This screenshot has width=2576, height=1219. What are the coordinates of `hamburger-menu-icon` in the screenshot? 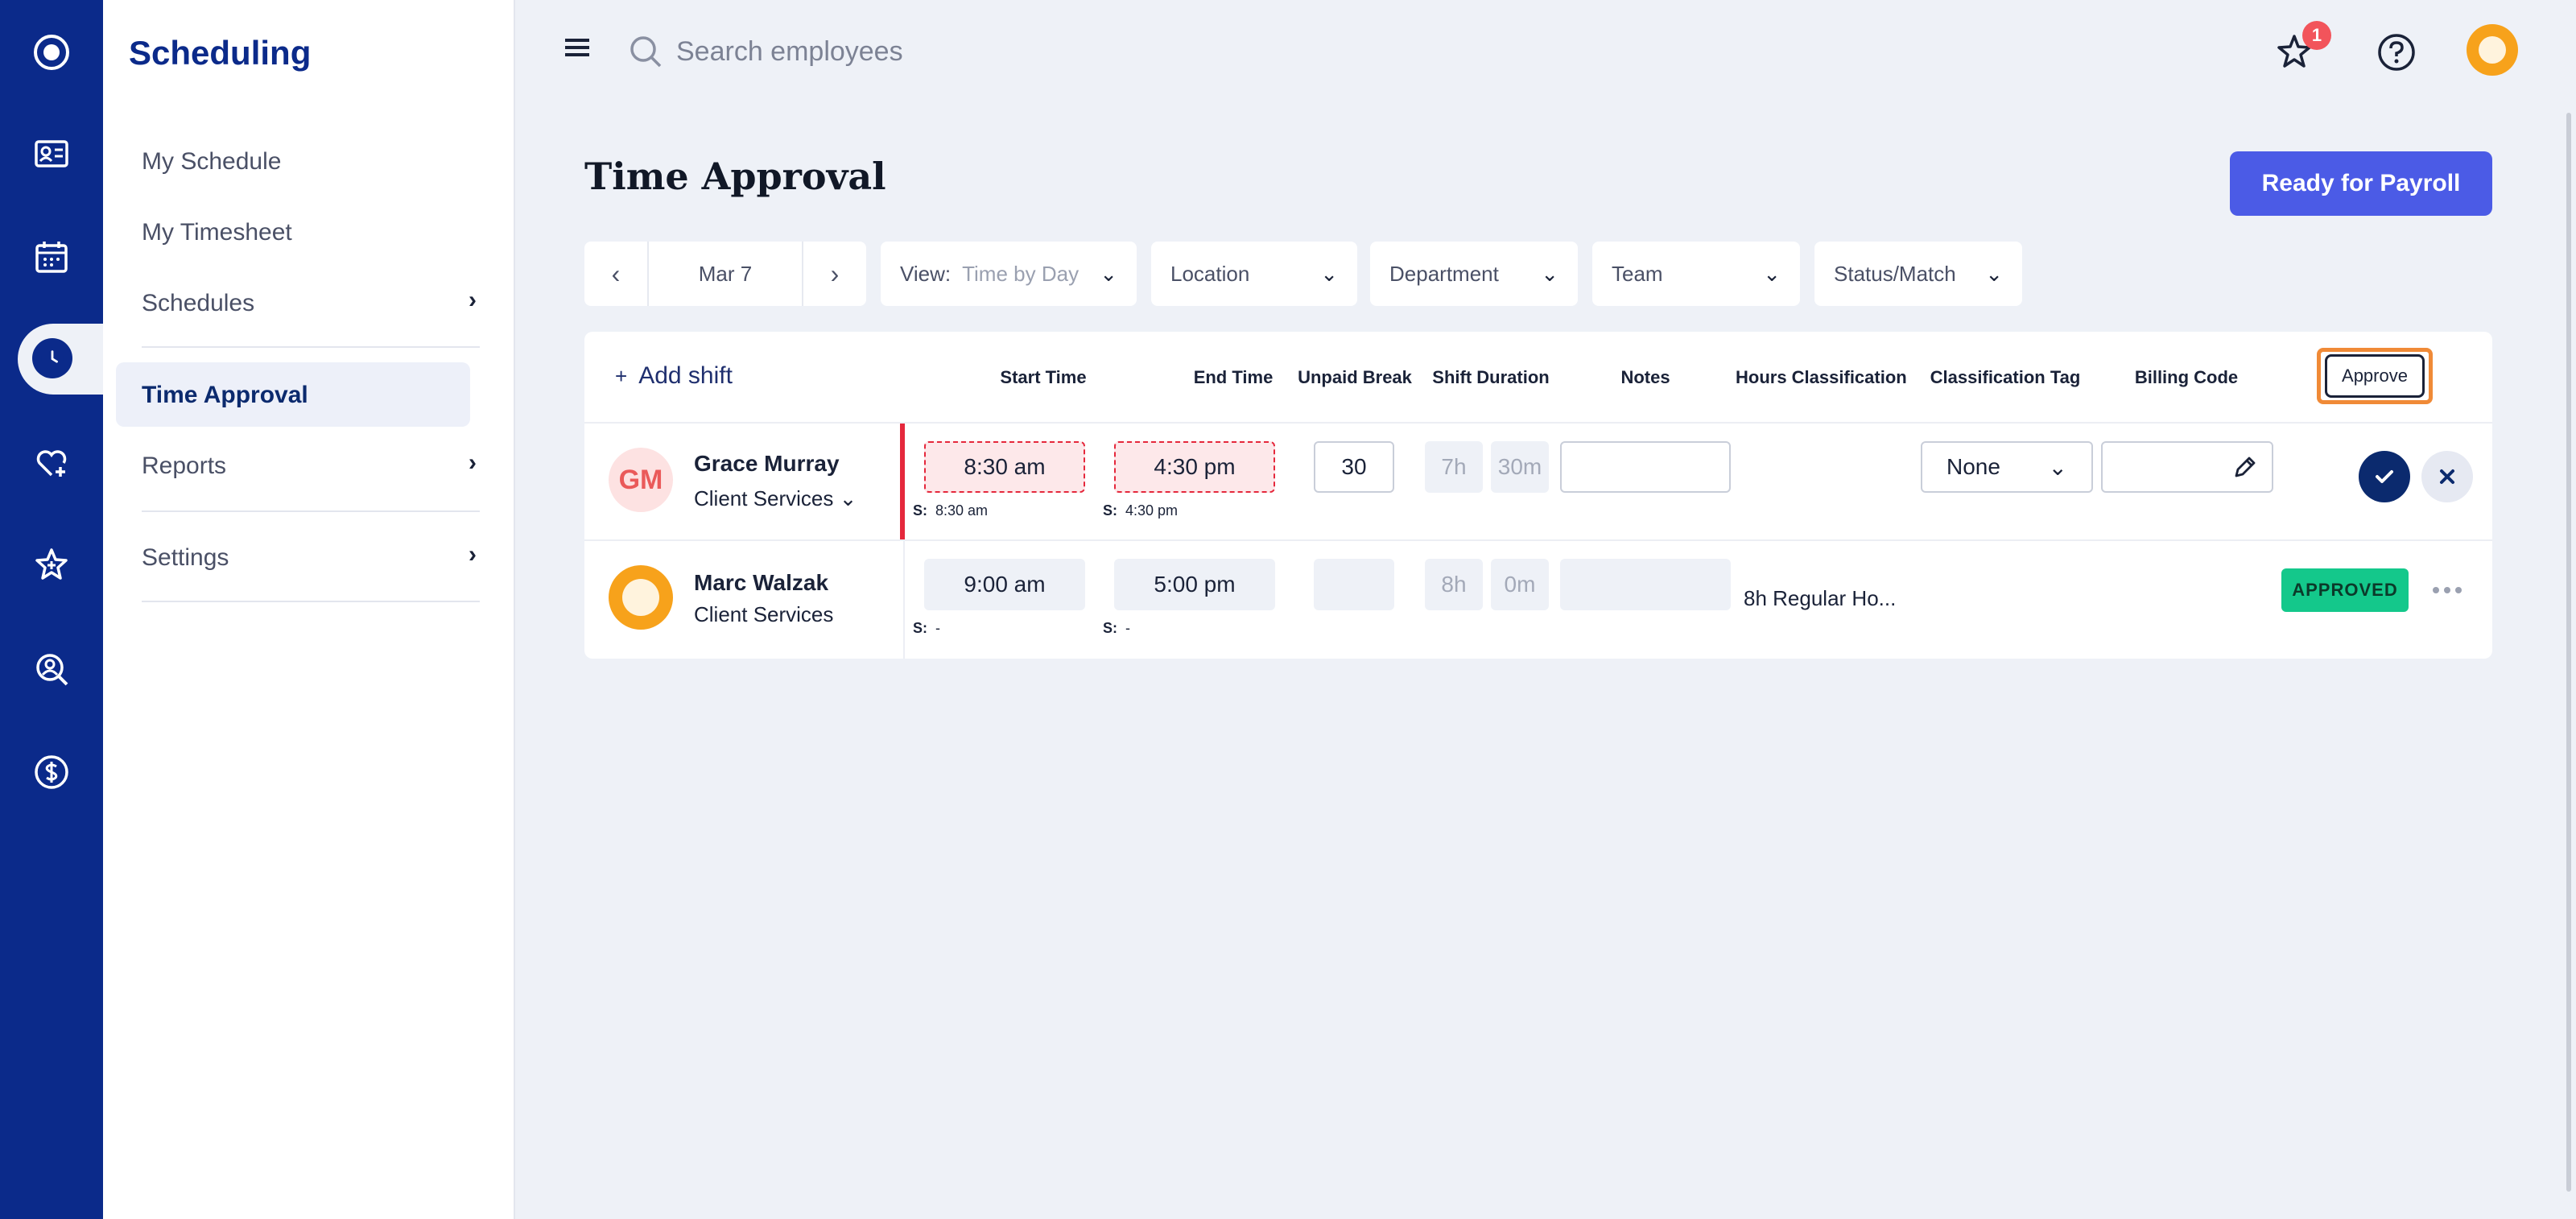 It's located at (577, 49).